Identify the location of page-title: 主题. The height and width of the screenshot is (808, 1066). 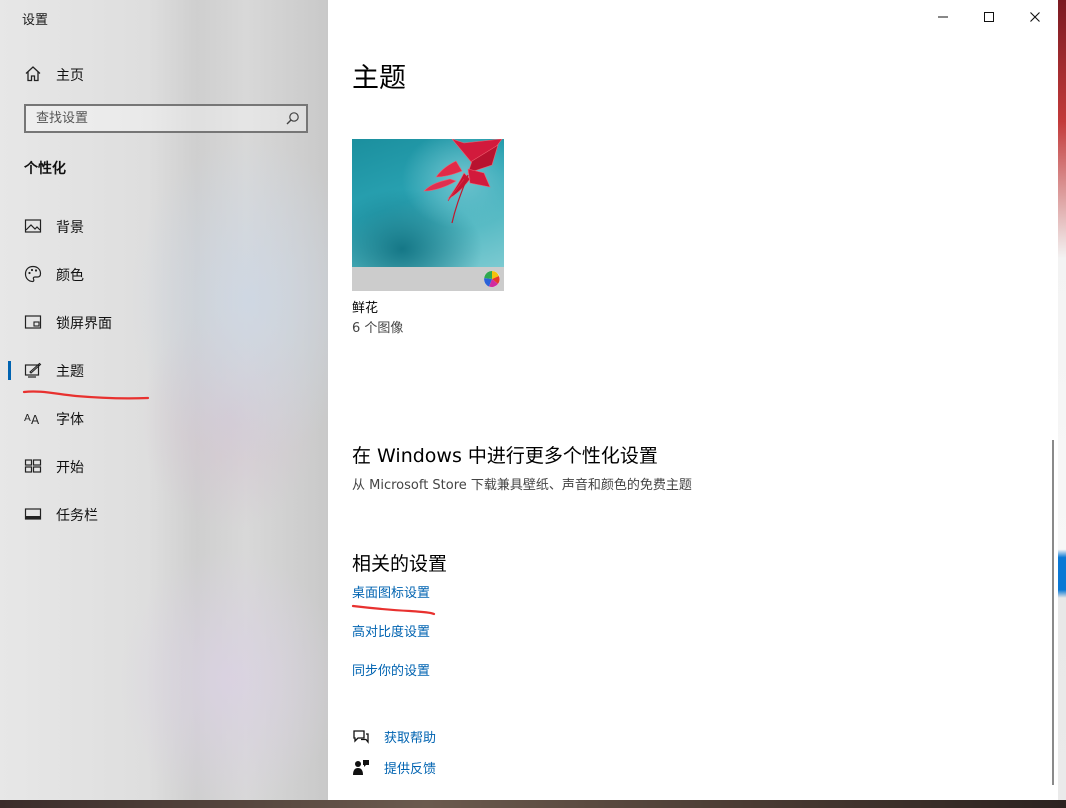
(379, 78).